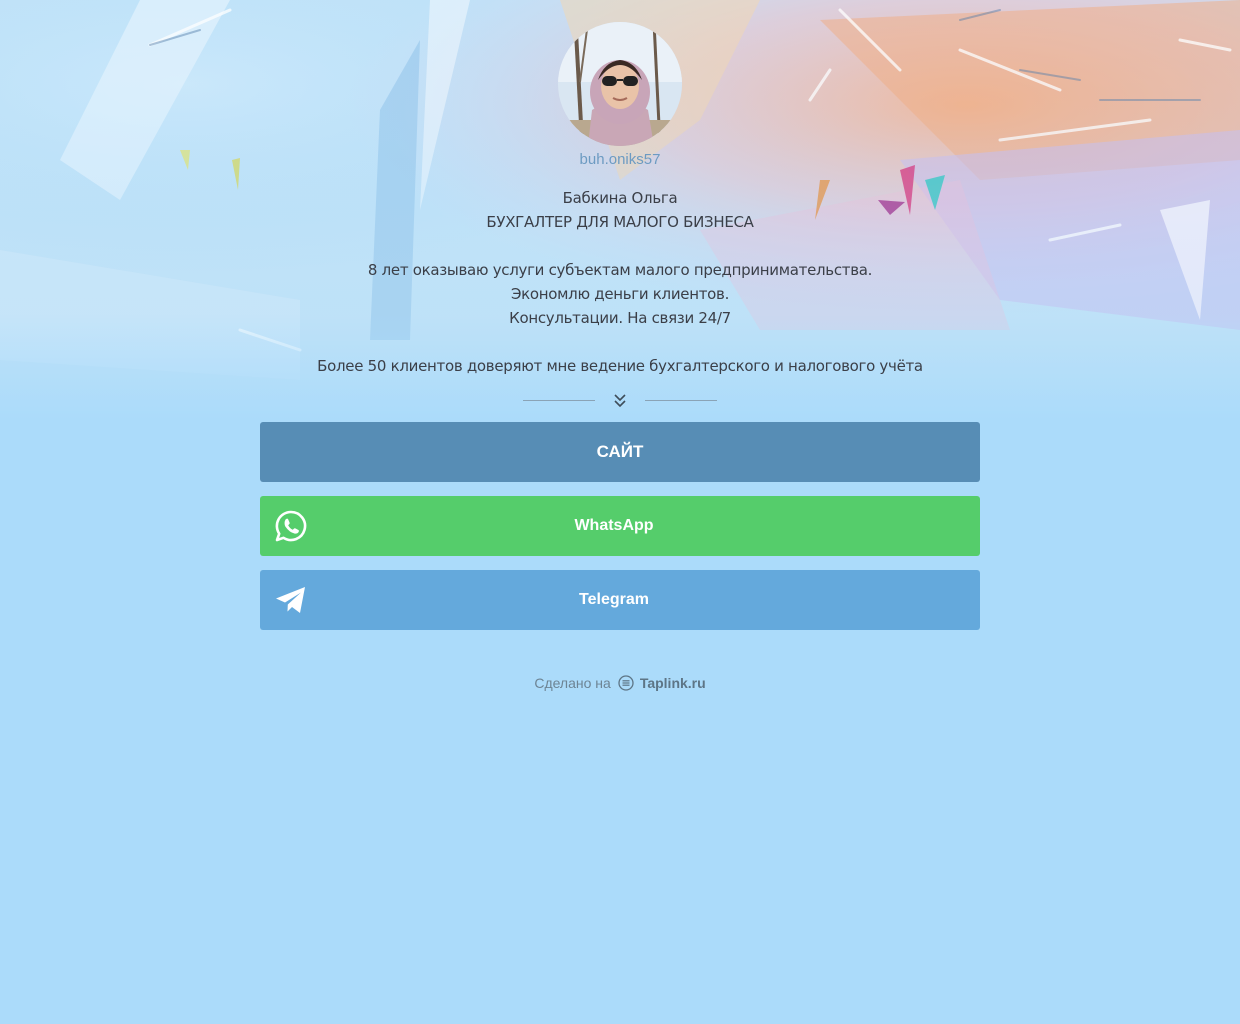  What do you see at coordinates (614, 599) in the screenshot?
I see `telegram-button-label: Telegram` at bounding box center [614, 599].